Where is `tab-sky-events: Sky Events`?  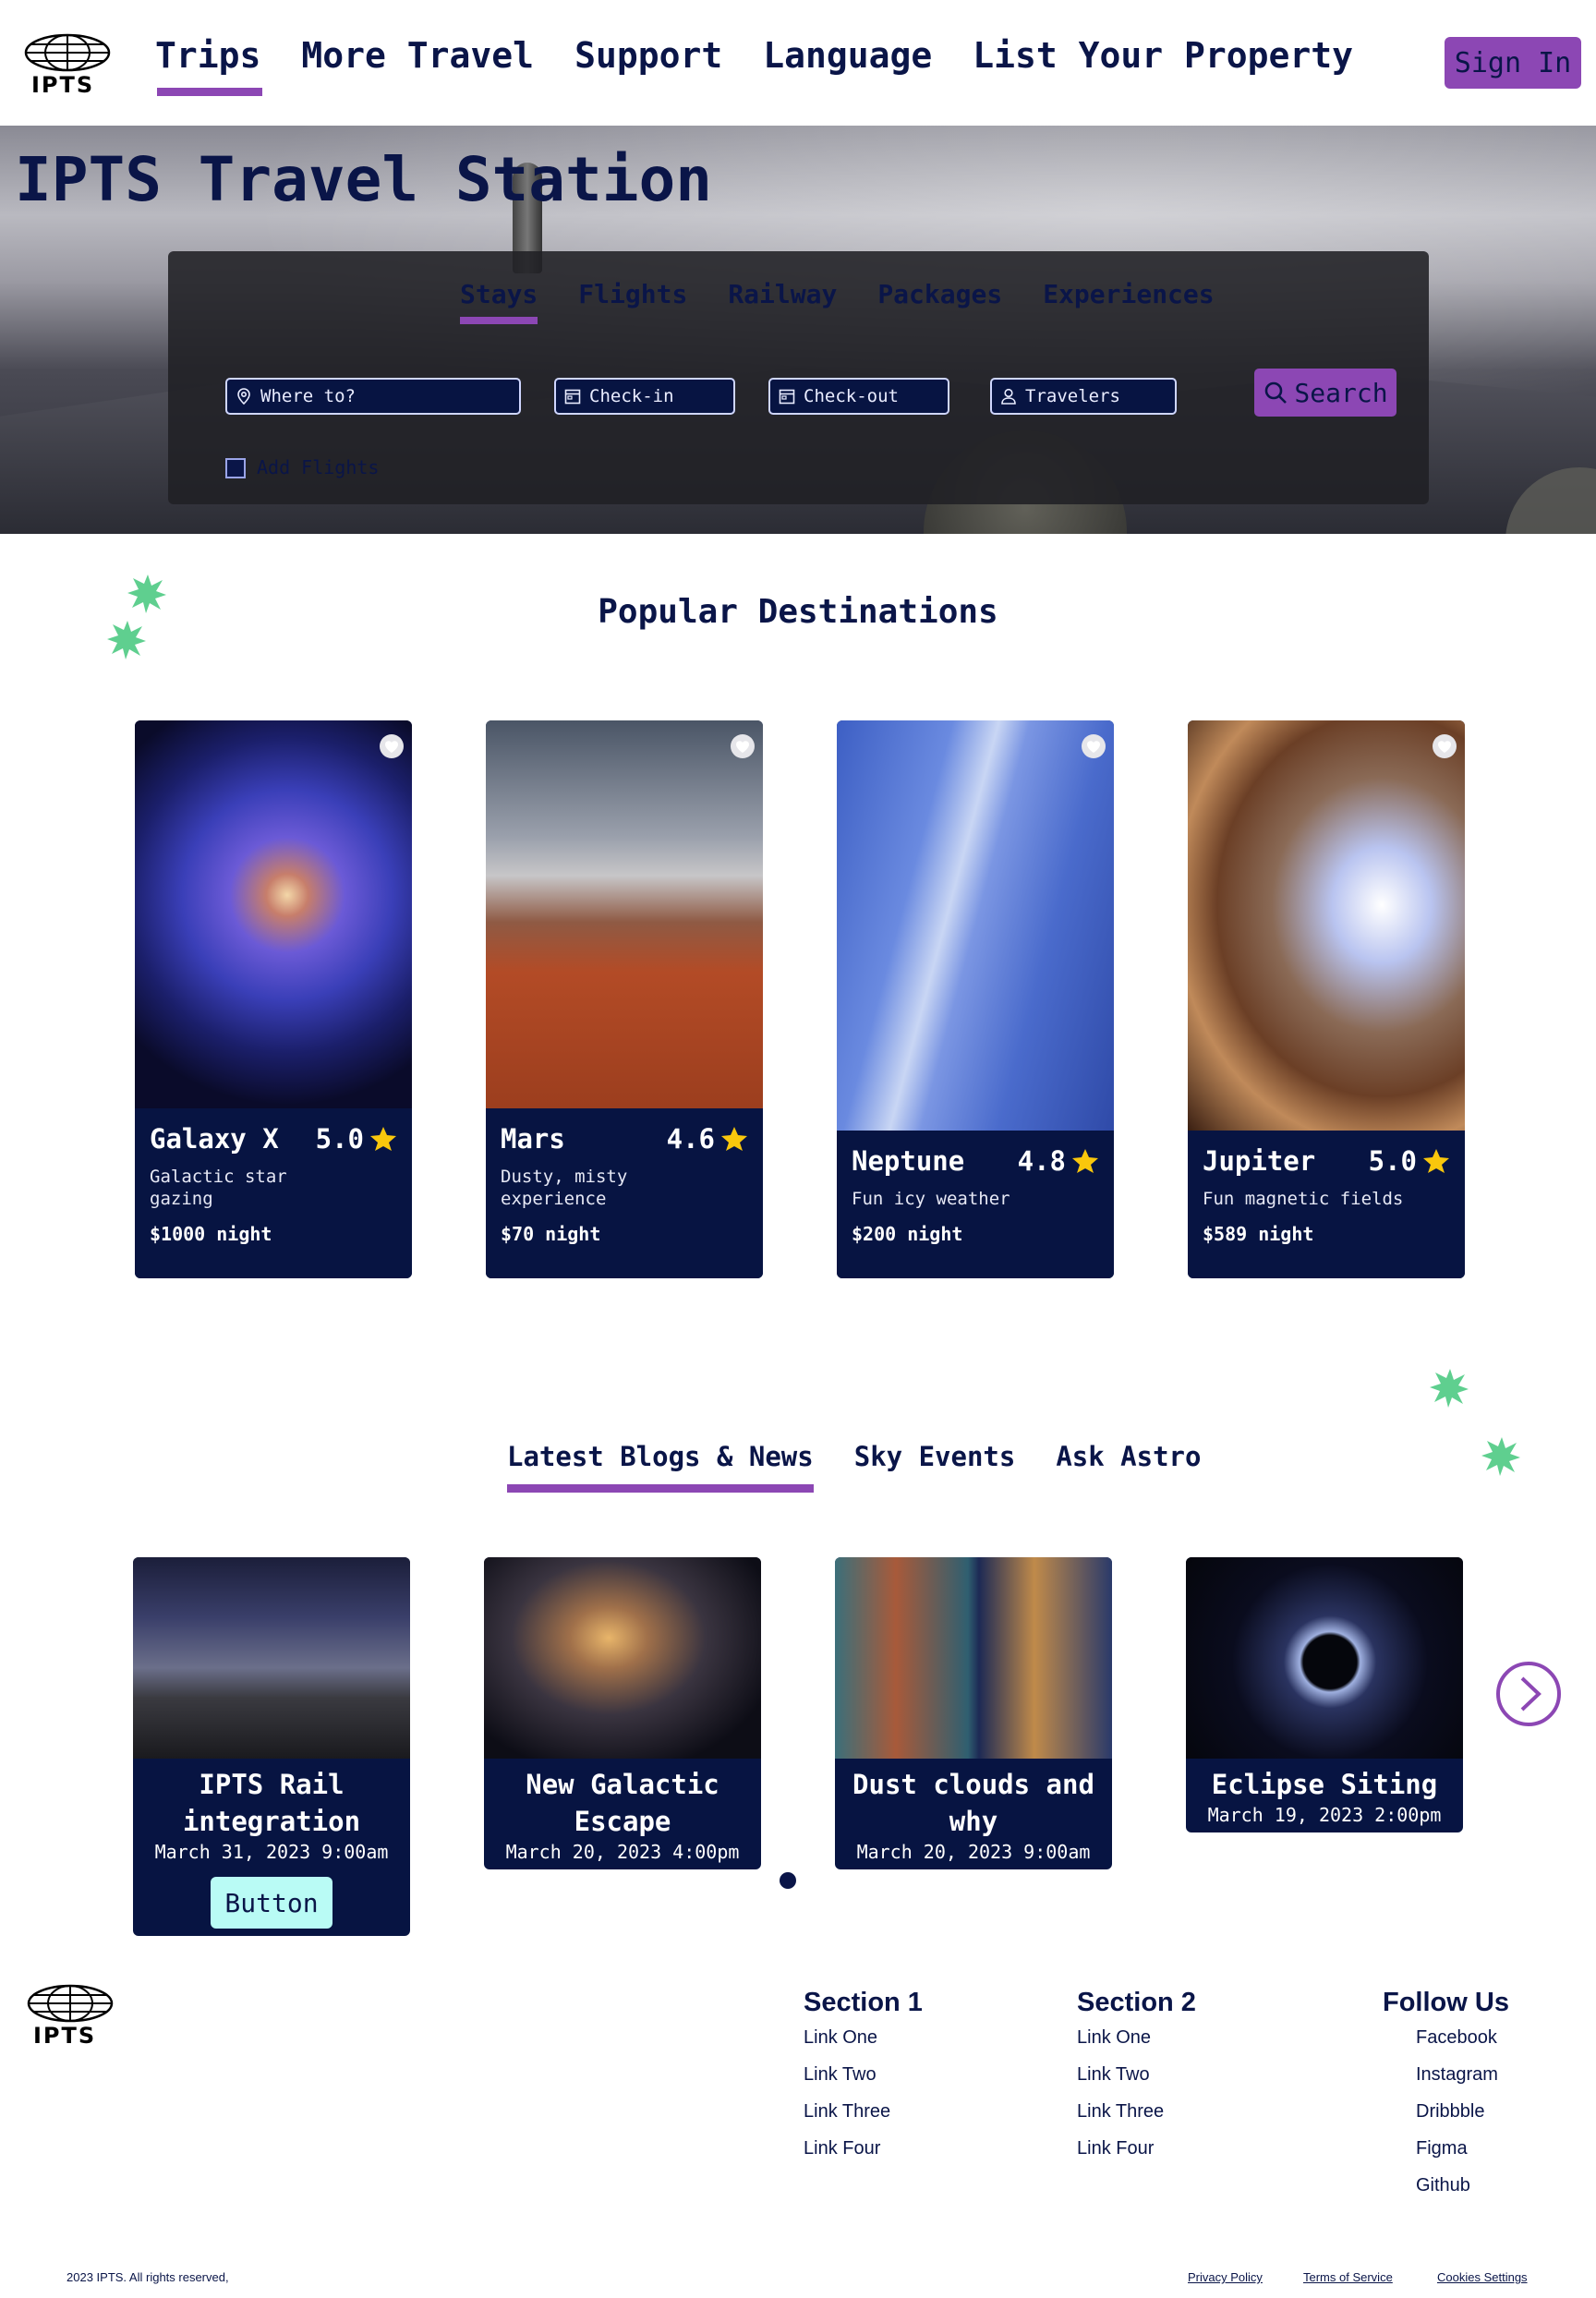 tab-sky-events: Sky Events is located at coordinates (935, 1456).